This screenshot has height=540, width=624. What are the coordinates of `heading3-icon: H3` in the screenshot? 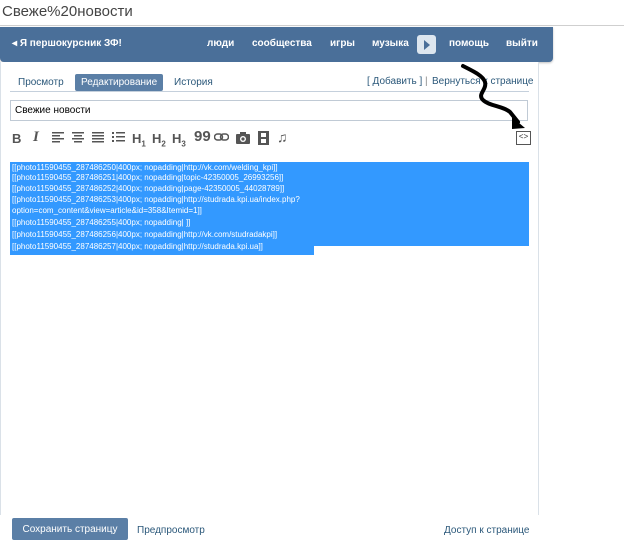 It's located at (179, 140).